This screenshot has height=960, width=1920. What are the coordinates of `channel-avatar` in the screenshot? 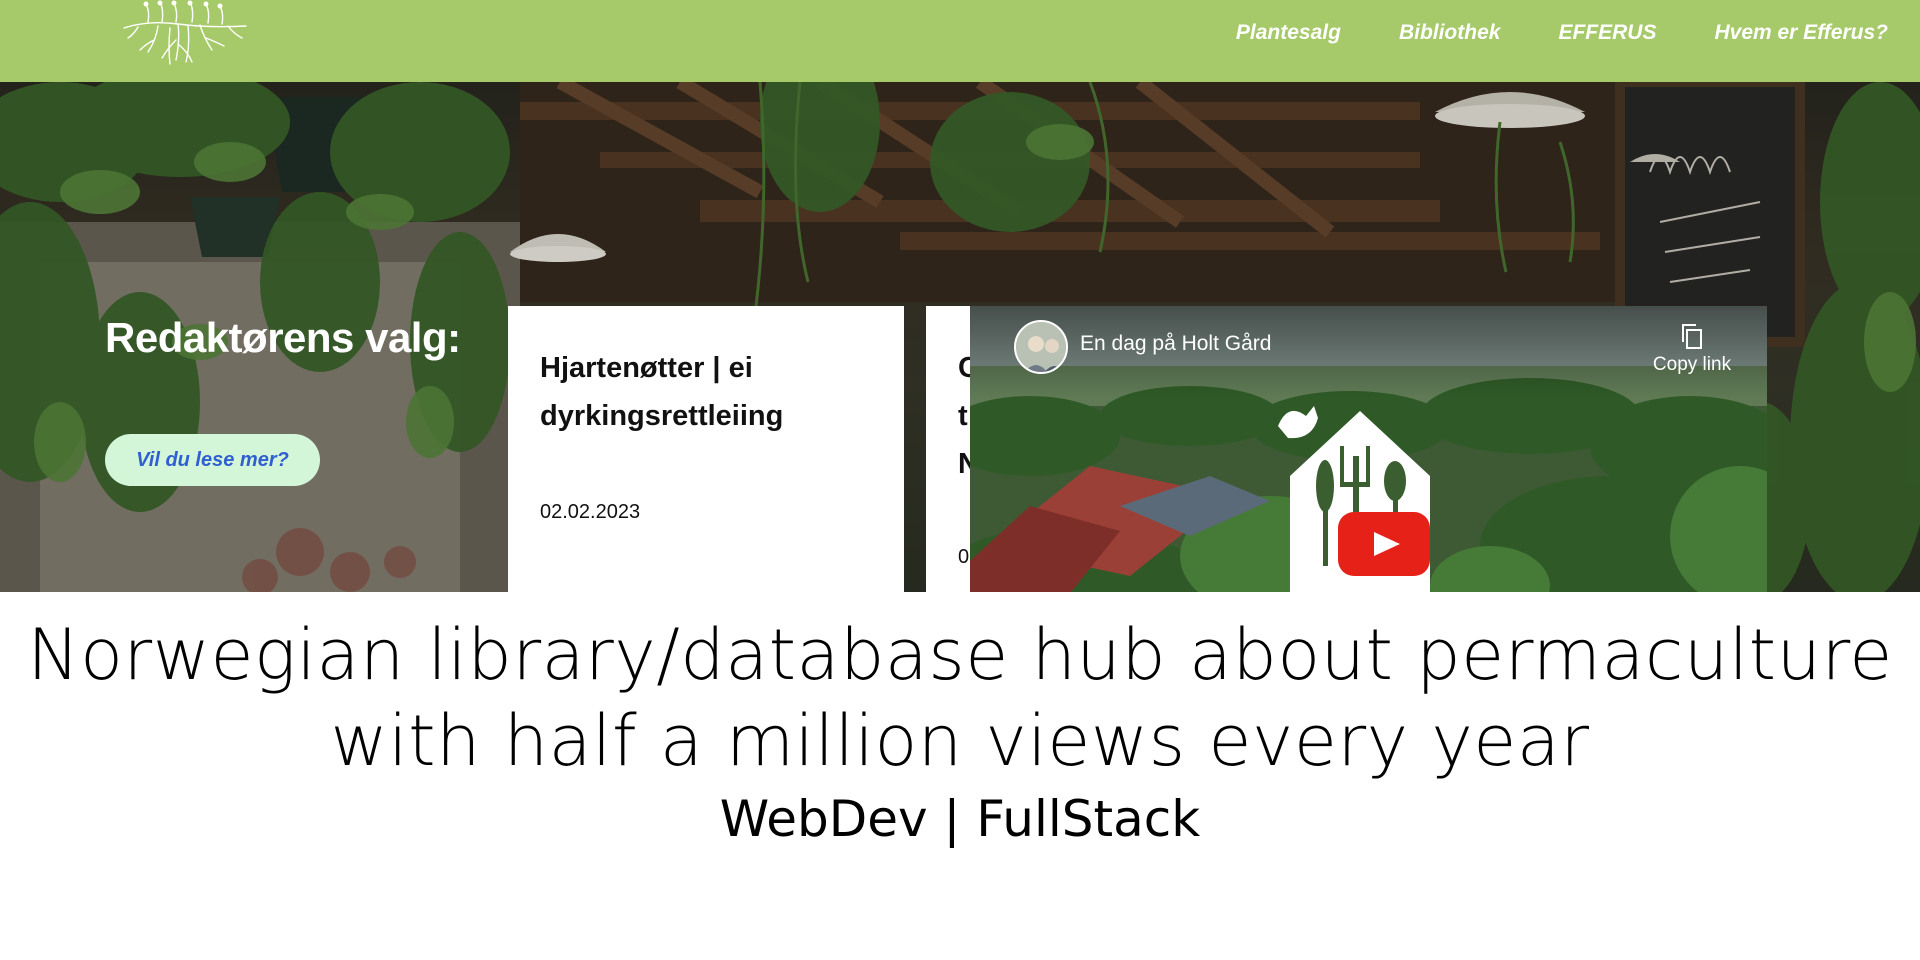 It's located at (1041, 347).